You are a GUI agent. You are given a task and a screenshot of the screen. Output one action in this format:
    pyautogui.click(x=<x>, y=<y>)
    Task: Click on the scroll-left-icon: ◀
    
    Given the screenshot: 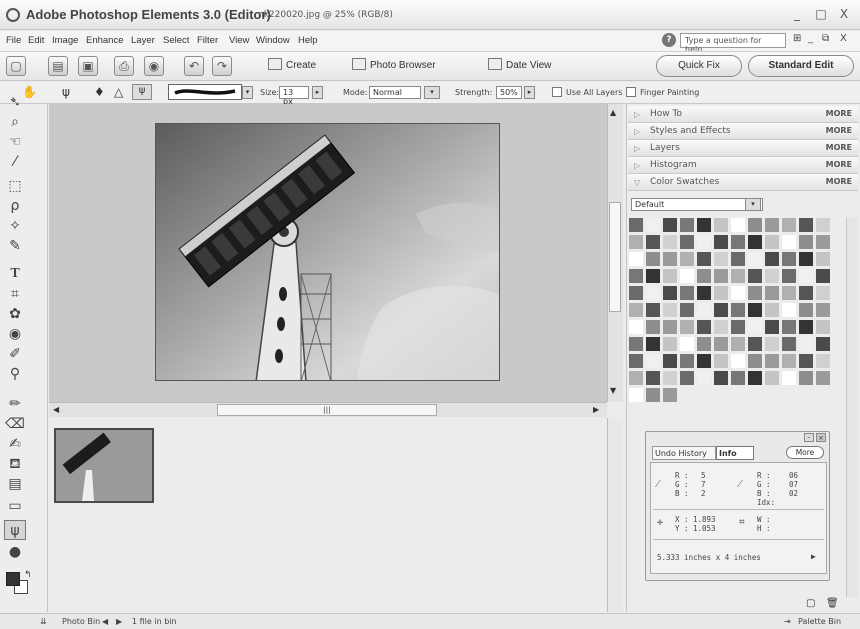 What is the action you would take?
    pyautogui.click(x=56, y=409)
    